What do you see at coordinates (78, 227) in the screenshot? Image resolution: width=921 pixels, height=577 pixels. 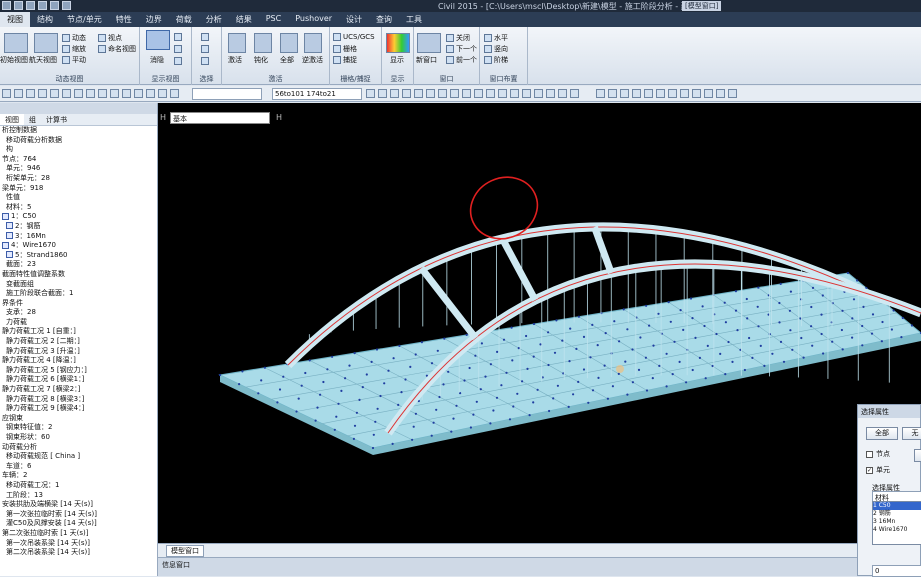 I see `tree-item: 2：钢筋` at bounding box center [78, 227].